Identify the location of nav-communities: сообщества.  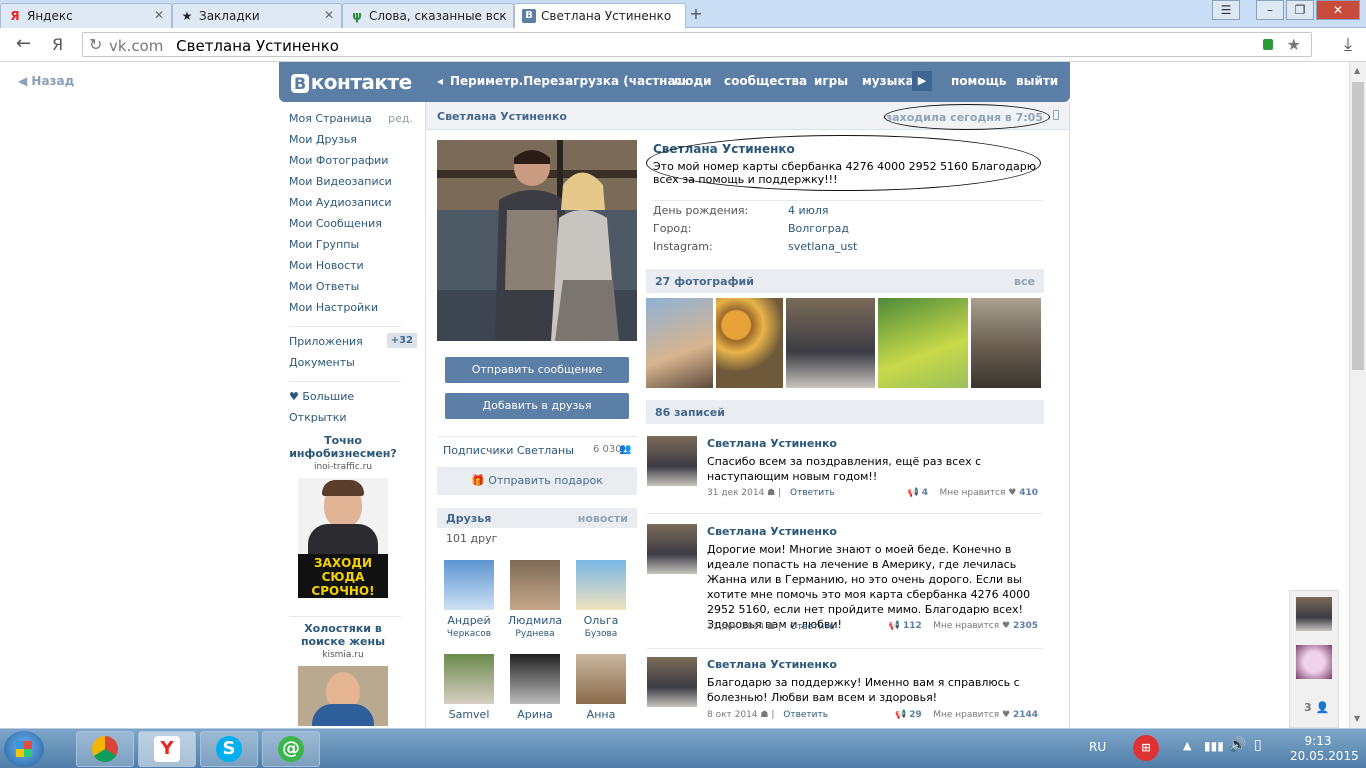
(765, 81).